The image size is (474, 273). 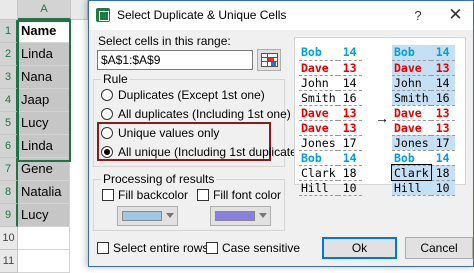 I want to click on radio-label-all-duplicates: All duplicates (Including 1st one), so click(x=204, y=114).